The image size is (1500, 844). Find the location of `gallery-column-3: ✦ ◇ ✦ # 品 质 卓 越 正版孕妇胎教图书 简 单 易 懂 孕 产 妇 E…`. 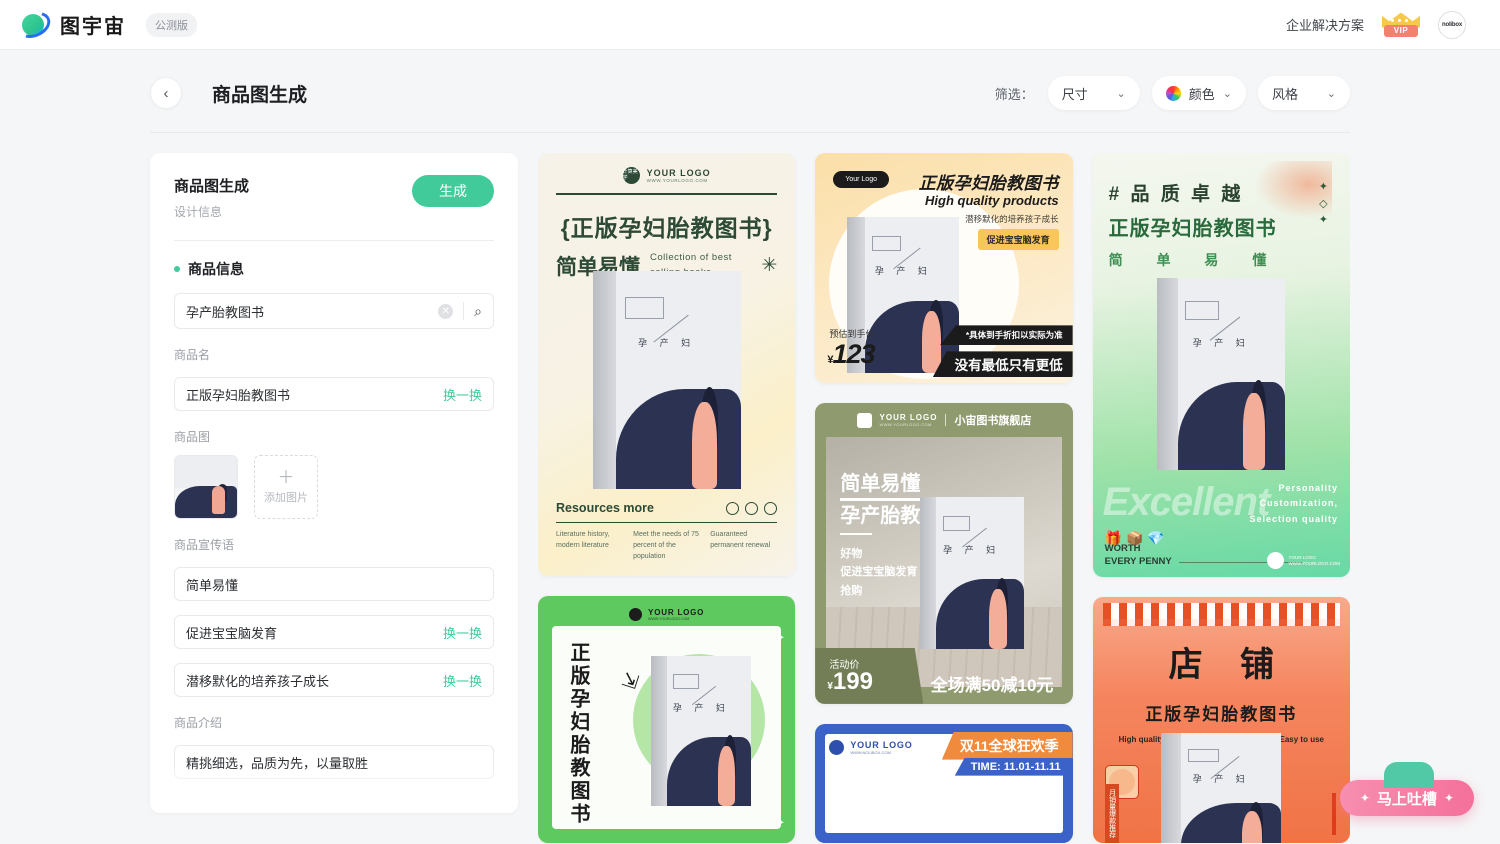

gallery-column-3: ✦ ◇ ✦ # 品 质 卓 越 正版孕妇胎教图书 简 单 易 懂 孕 产 妇 E… is located at coordinates (1221, 498).